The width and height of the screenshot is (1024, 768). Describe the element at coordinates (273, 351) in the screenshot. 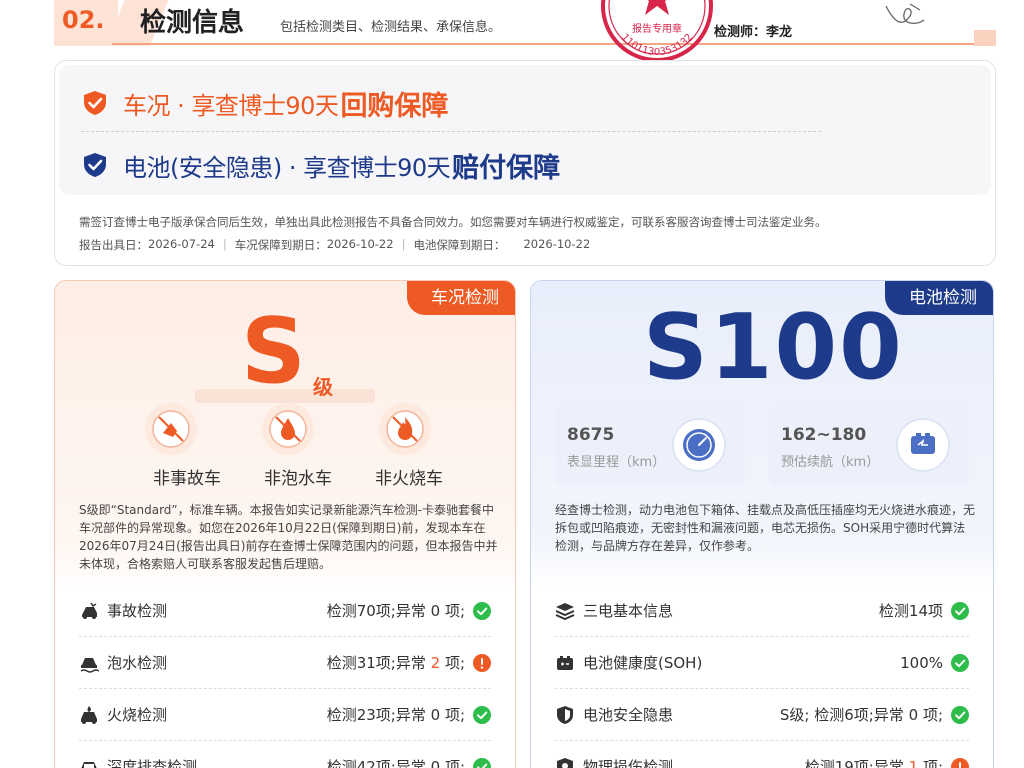

I see `car-grade: S` at that location.